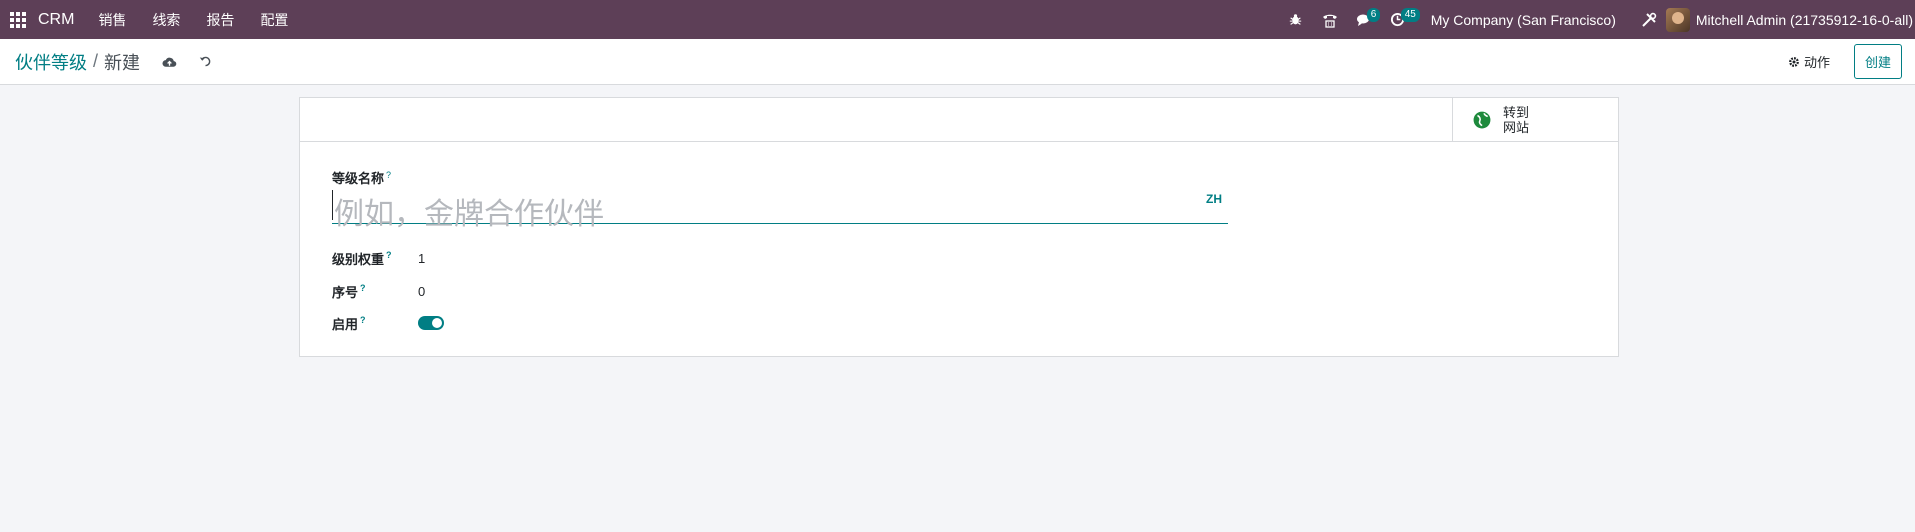 The width and height of the screenshot is (1915, 532). Describe the element at coordinates (1804, 19) in the screenshot. I see `user-name: Mitchell Admin (21735912-16-0-all)` at that location.